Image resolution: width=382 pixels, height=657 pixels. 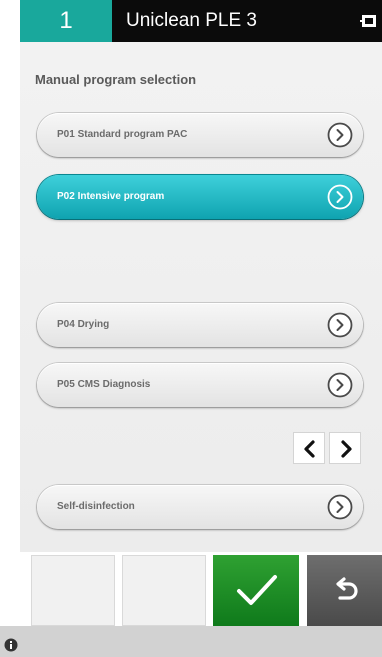 I want to click on device-name: Uniclean PLE 3, so click(x=191, y=20).